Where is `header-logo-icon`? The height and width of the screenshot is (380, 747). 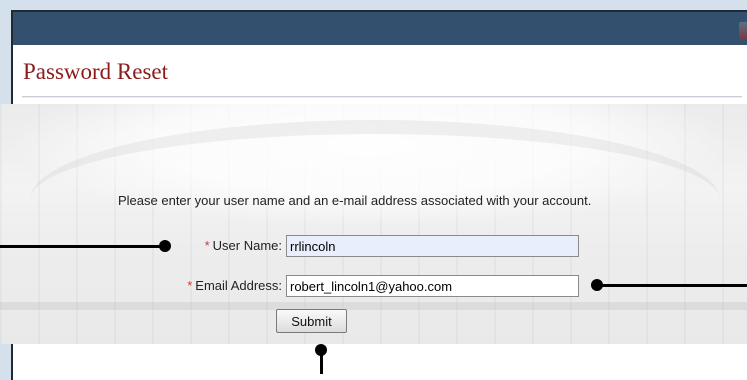 header-logo-icon is located at coordinates (743, 31).